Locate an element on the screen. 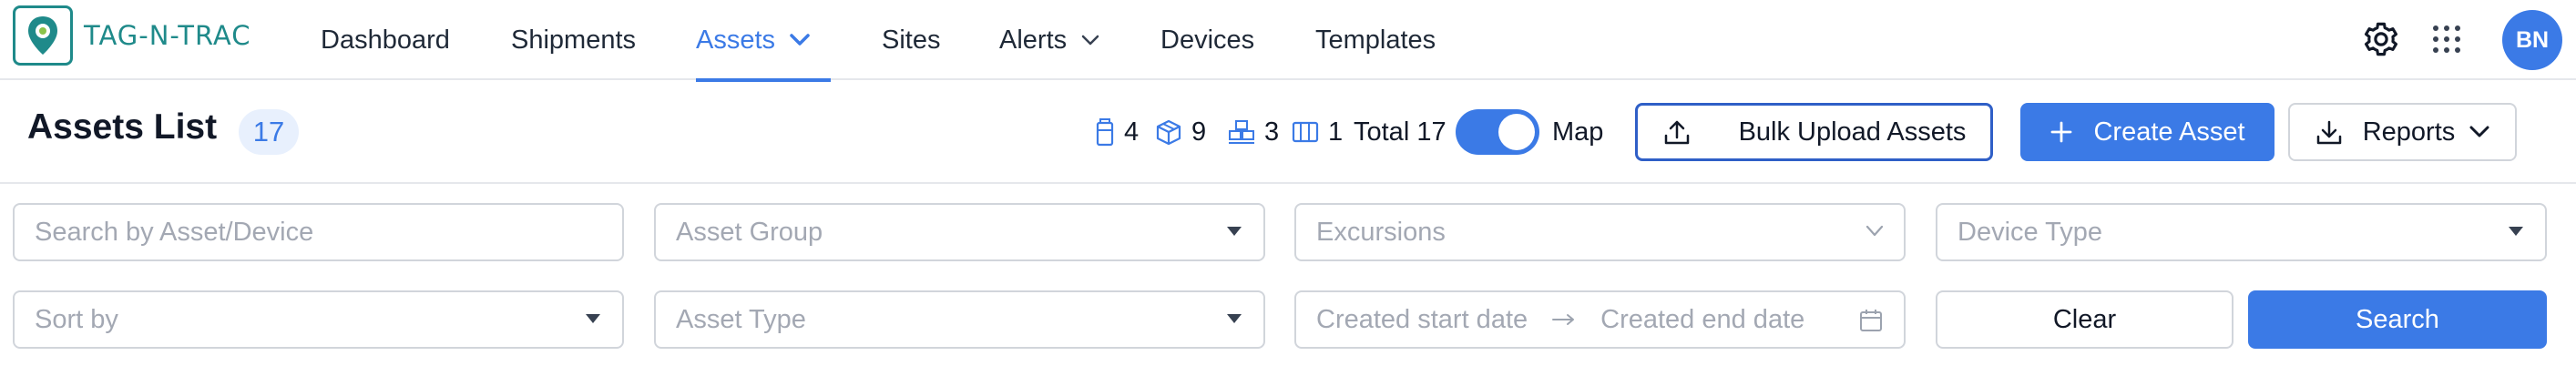  nav-devices: Devices is located at coordinates (1207, 40).